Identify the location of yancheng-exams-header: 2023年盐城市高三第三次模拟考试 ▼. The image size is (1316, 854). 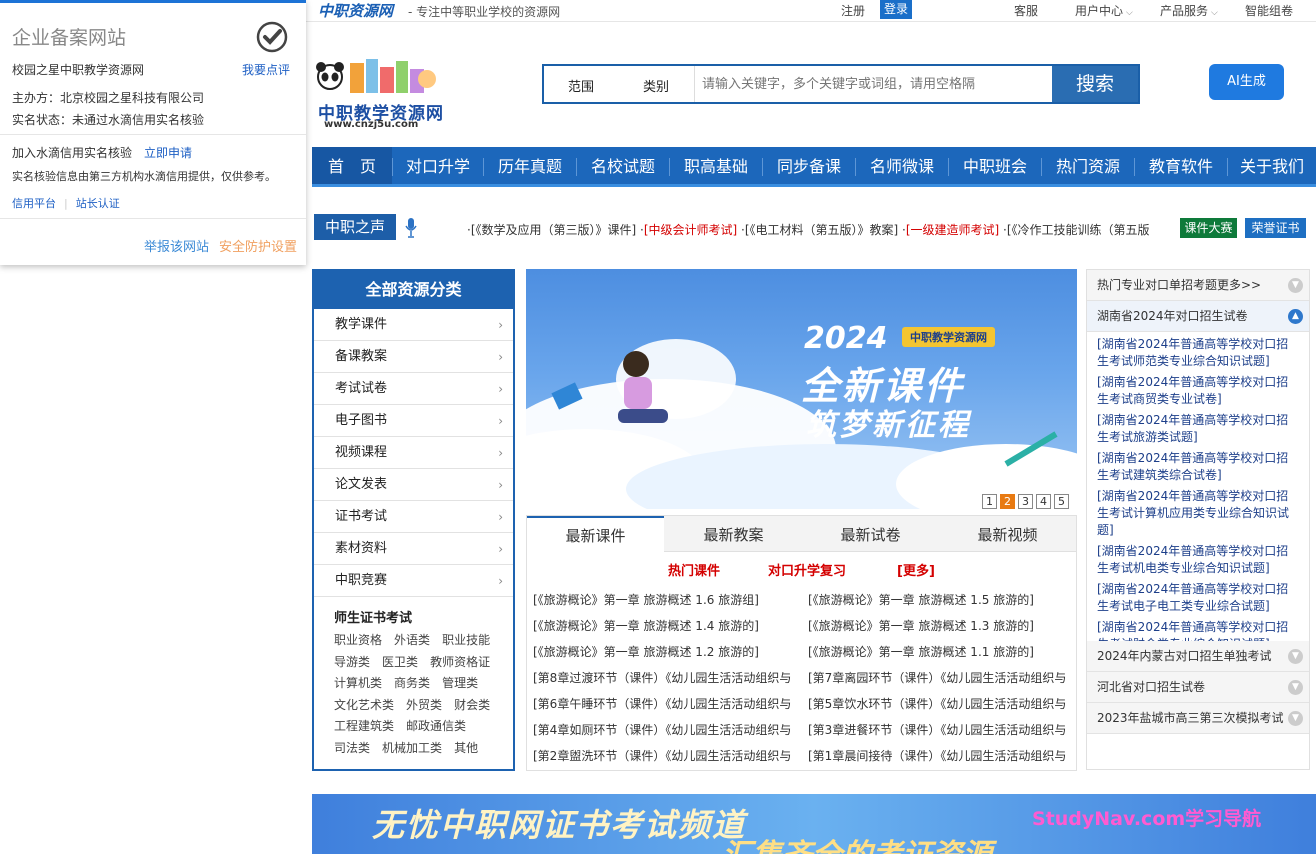
(1198, 718).